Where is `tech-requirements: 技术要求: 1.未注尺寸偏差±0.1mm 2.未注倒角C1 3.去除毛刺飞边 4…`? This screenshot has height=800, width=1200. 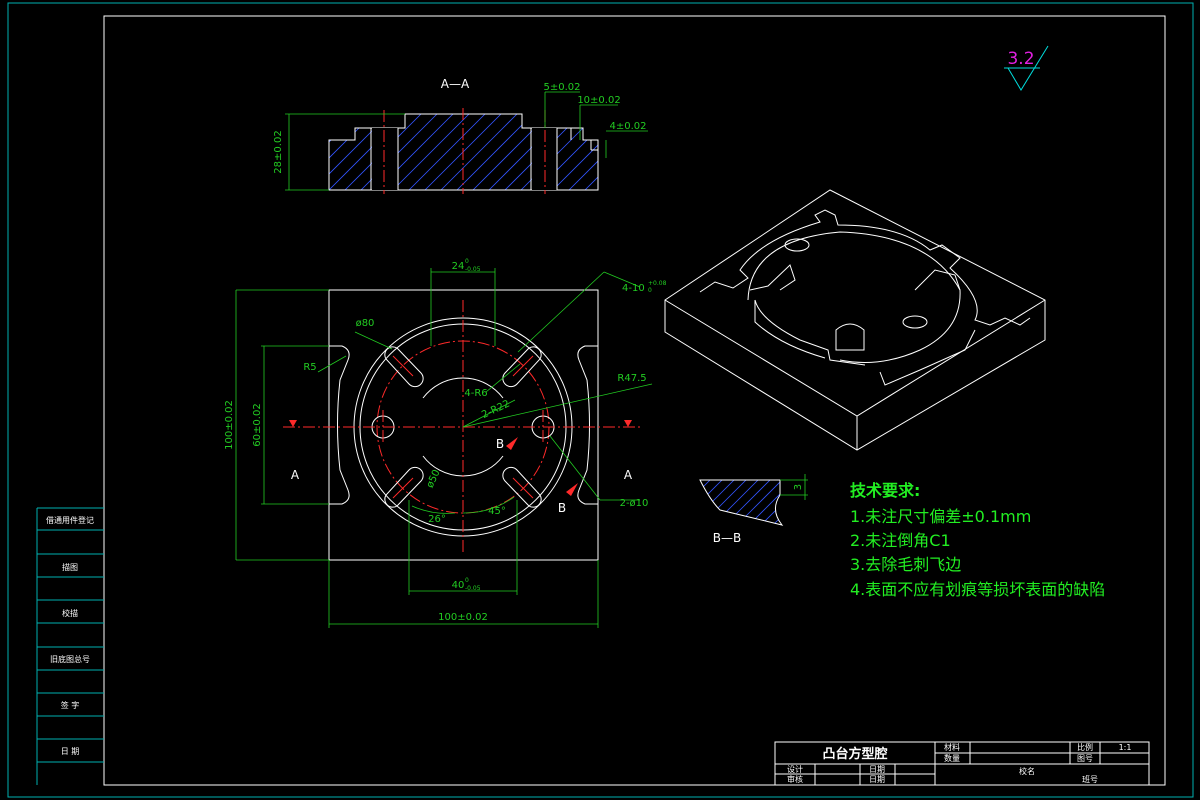
tech-requirements: 技术要求: 1.未注尺寸偏差±0.1mm 2.未注倒角C1 3.去除毛刺飞边 4… is located at coordinates (977, 540).